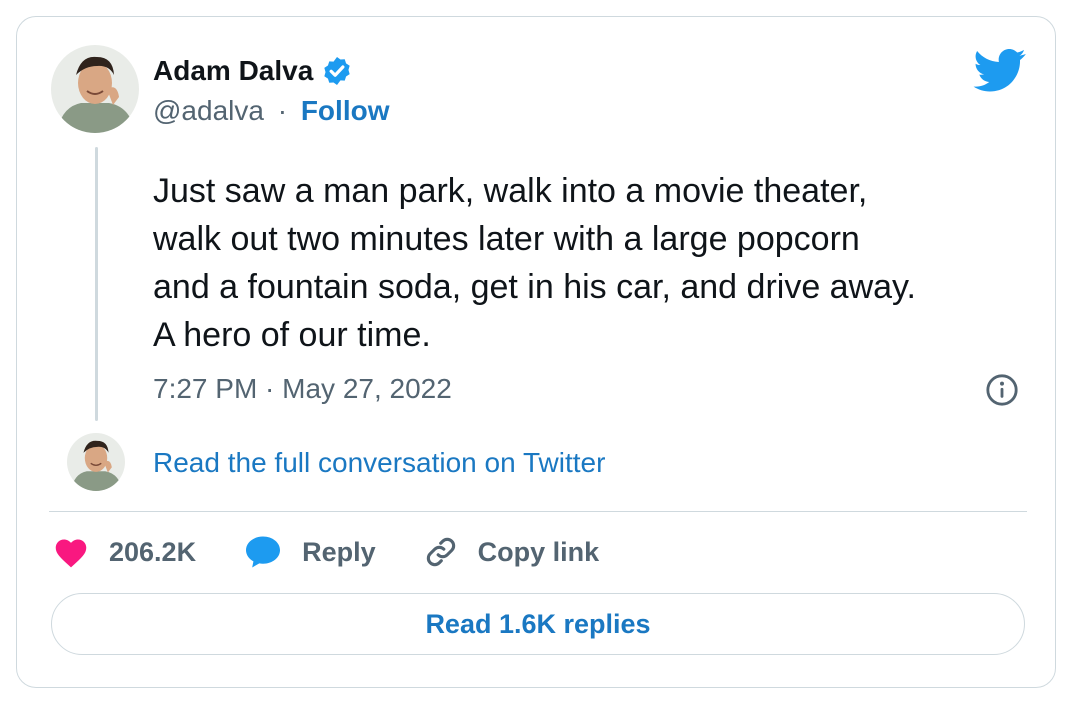 Image resolution: width=1072 pixels, height=704 pixels. What do you see at coordinates (263, 552) in the screenshot?
I see `reply-bubble-icon` at bounding box center [263, 552].